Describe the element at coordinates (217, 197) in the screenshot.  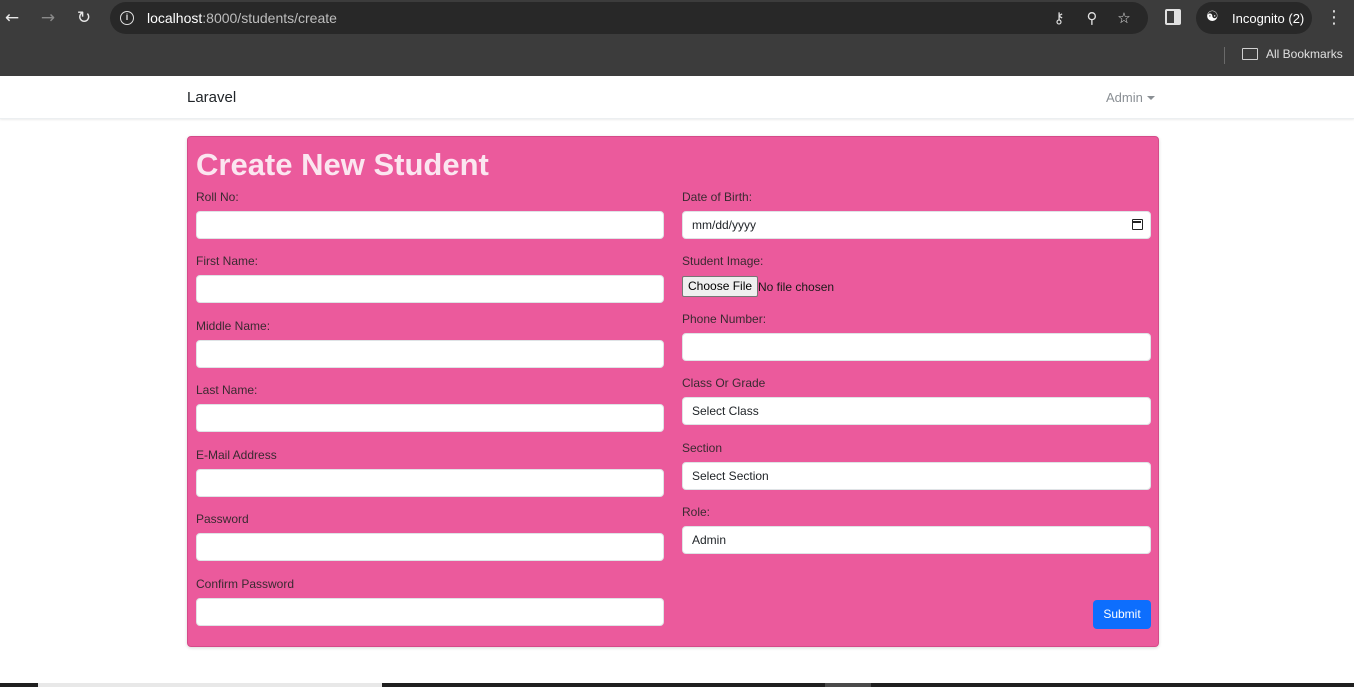
I see `roll-no-label: Roll No:` at that location.